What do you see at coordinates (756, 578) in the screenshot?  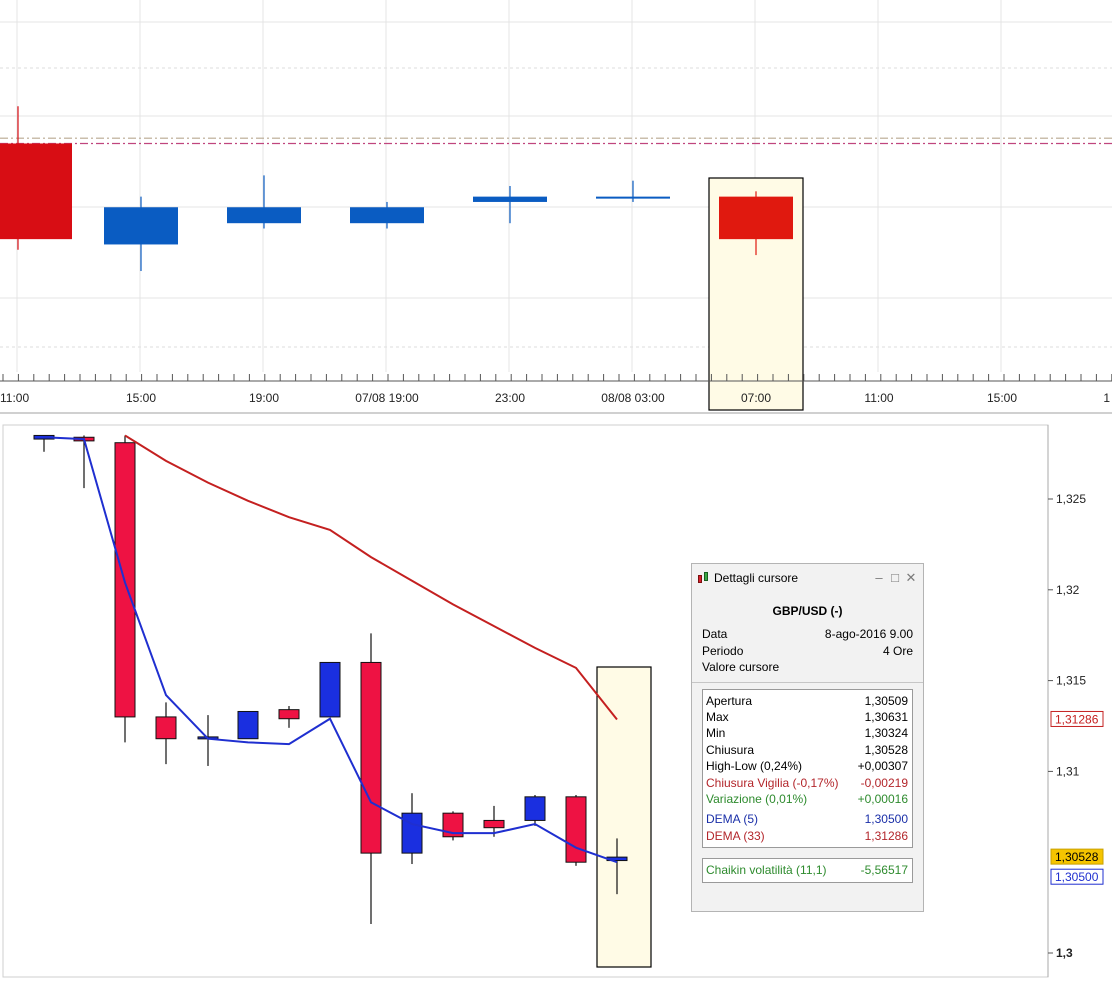 I see `panel-title: Dettagli cursore` at bounding box center [756, 578].